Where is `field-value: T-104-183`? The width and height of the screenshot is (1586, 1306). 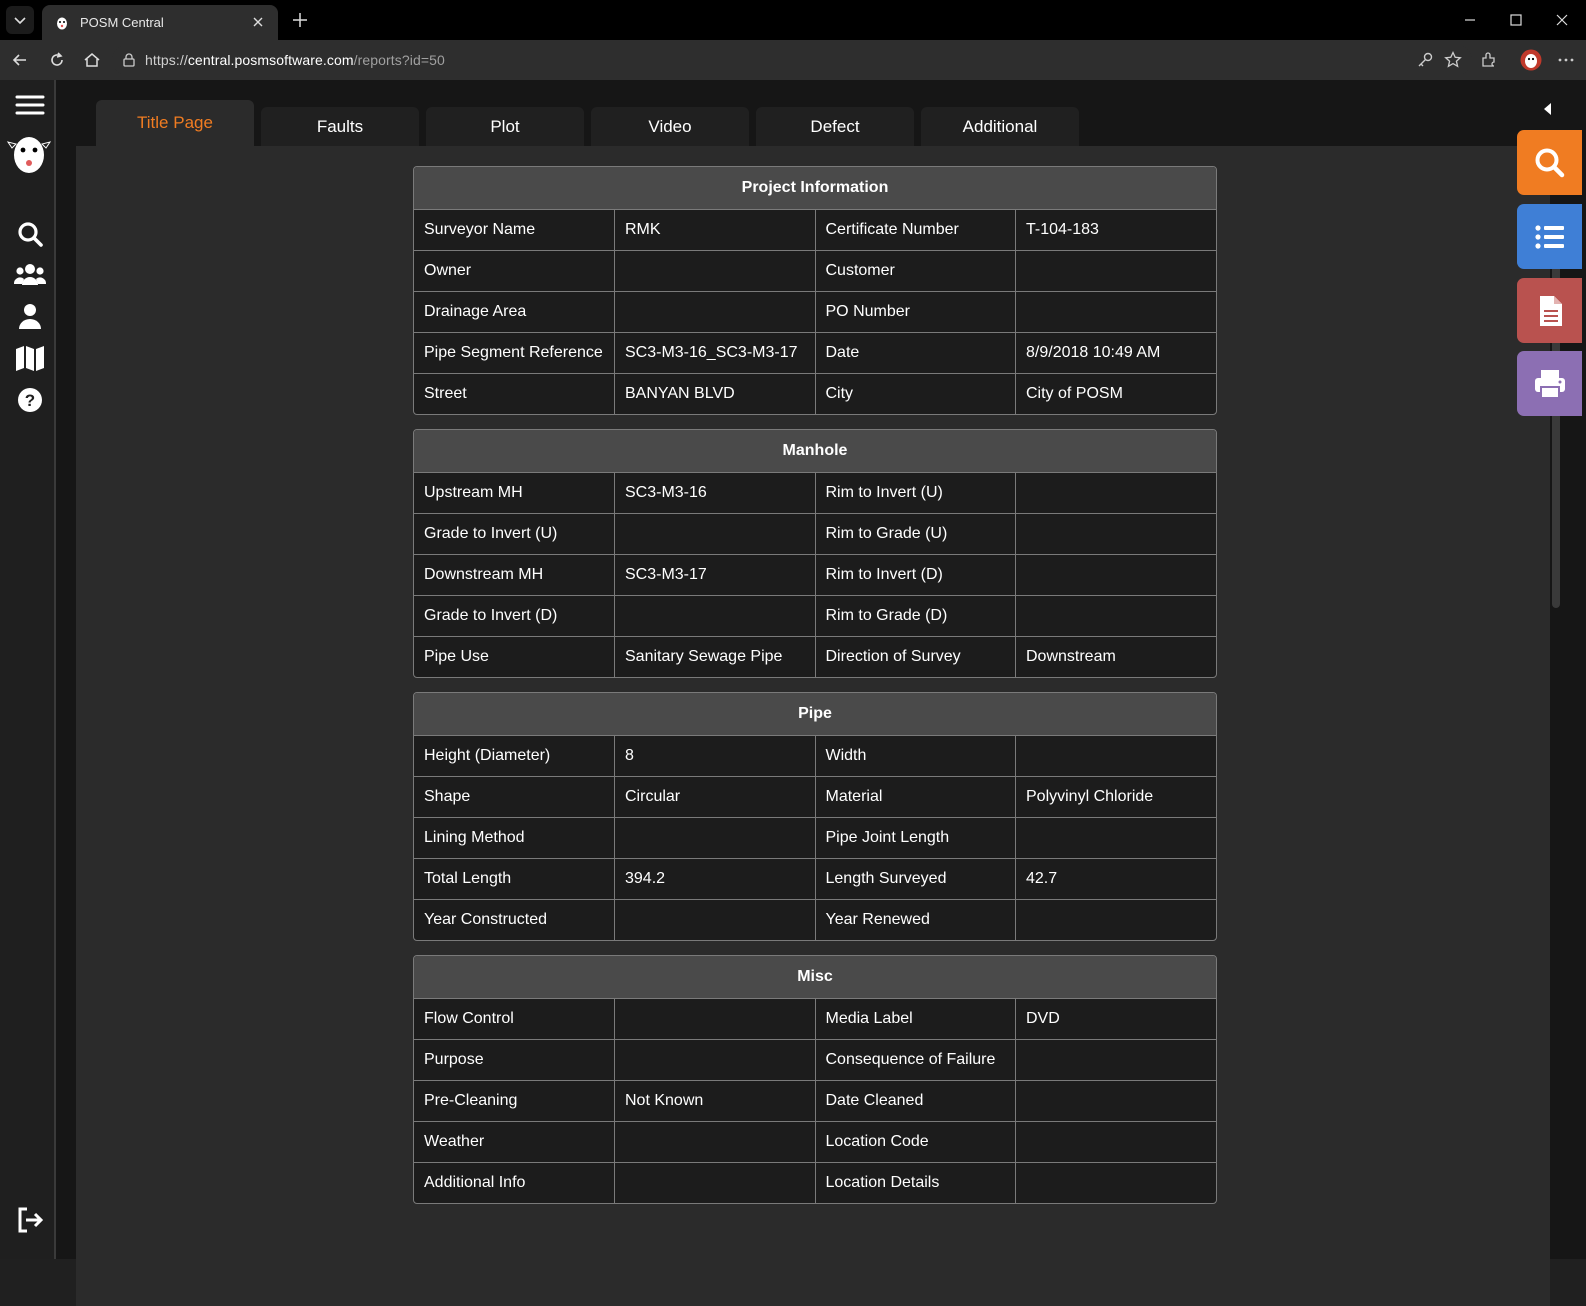
field-value: T-104-183 is located at coordinates (1115, 230).